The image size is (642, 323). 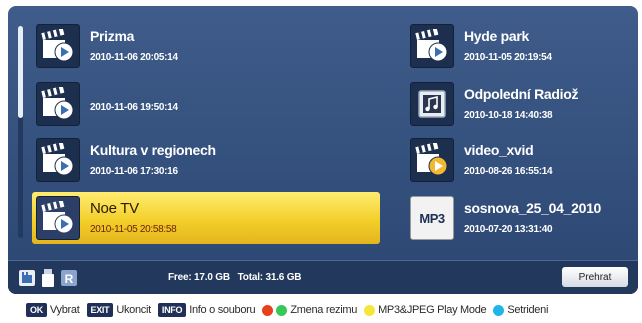 What do you see at coordinates (432, 218) in the screenshot?
I see `mp3-file-icon: MP3` at bounding box center [432, 218].